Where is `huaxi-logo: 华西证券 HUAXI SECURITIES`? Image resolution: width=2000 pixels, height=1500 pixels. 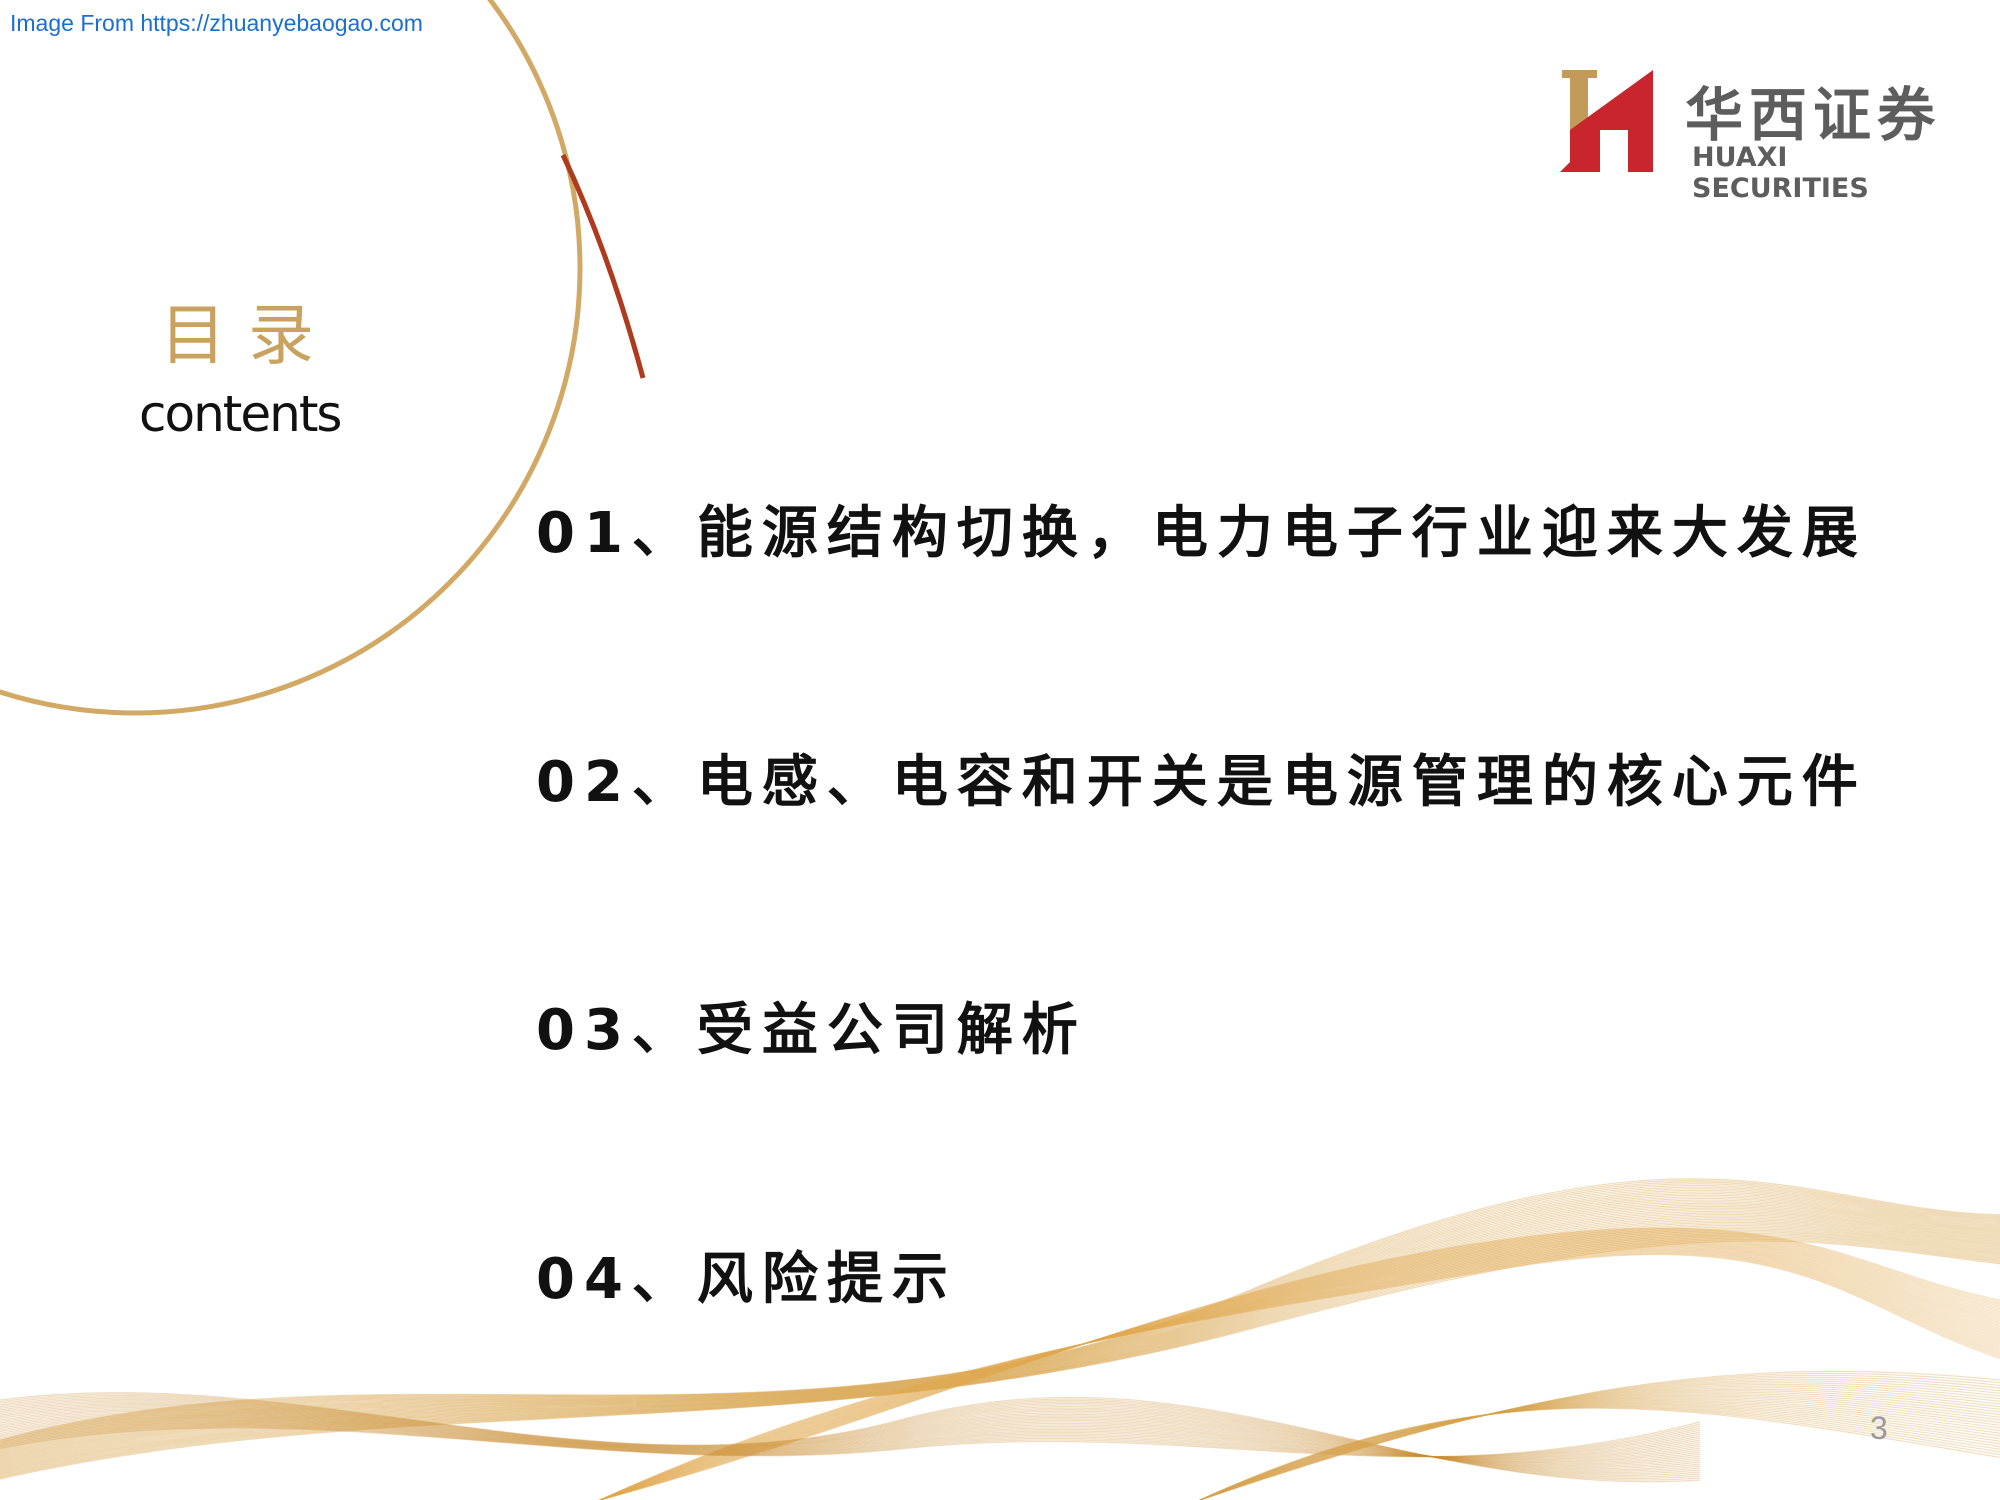
huaxi-logo: 华西证券 HUAXI SECURITIES is located at coordinates (1760, 136).